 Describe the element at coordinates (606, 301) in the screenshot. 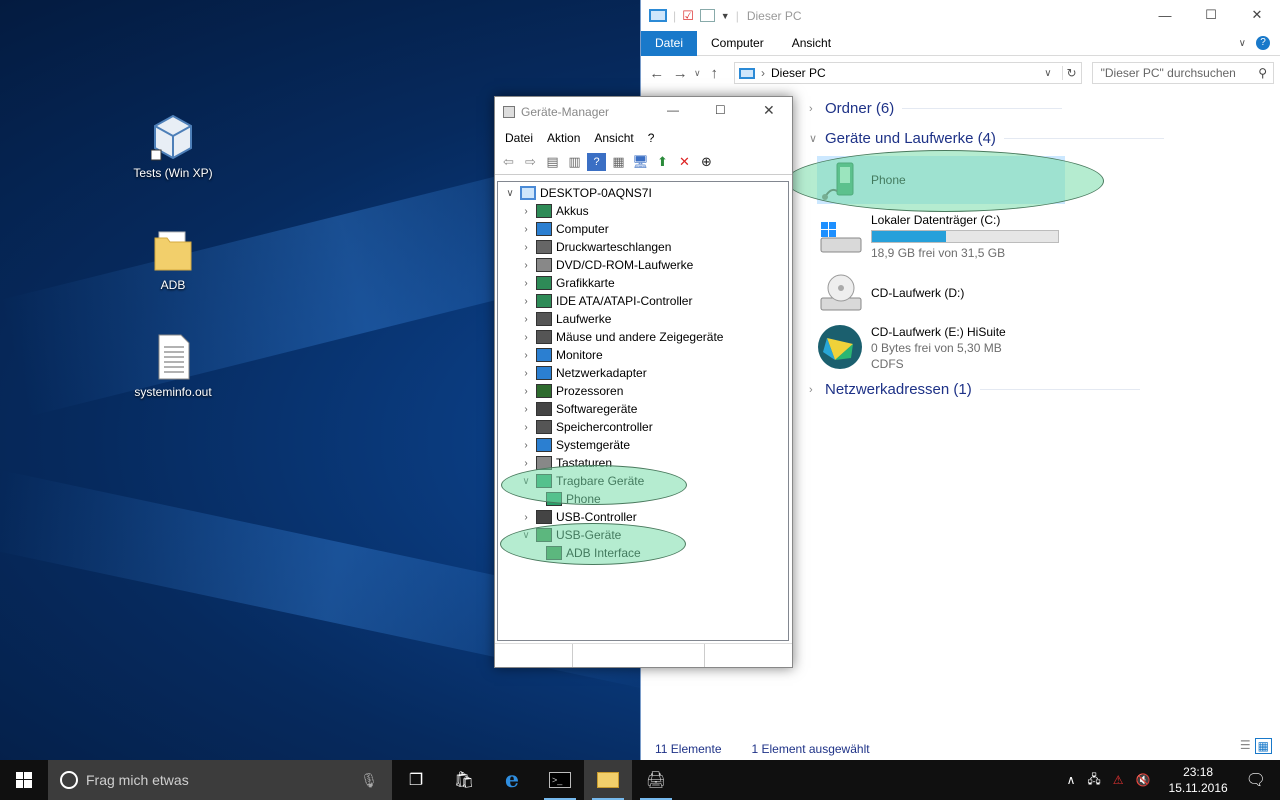

I see `tree-category: › IDE ATA/ATAPI-Controller` at that location.